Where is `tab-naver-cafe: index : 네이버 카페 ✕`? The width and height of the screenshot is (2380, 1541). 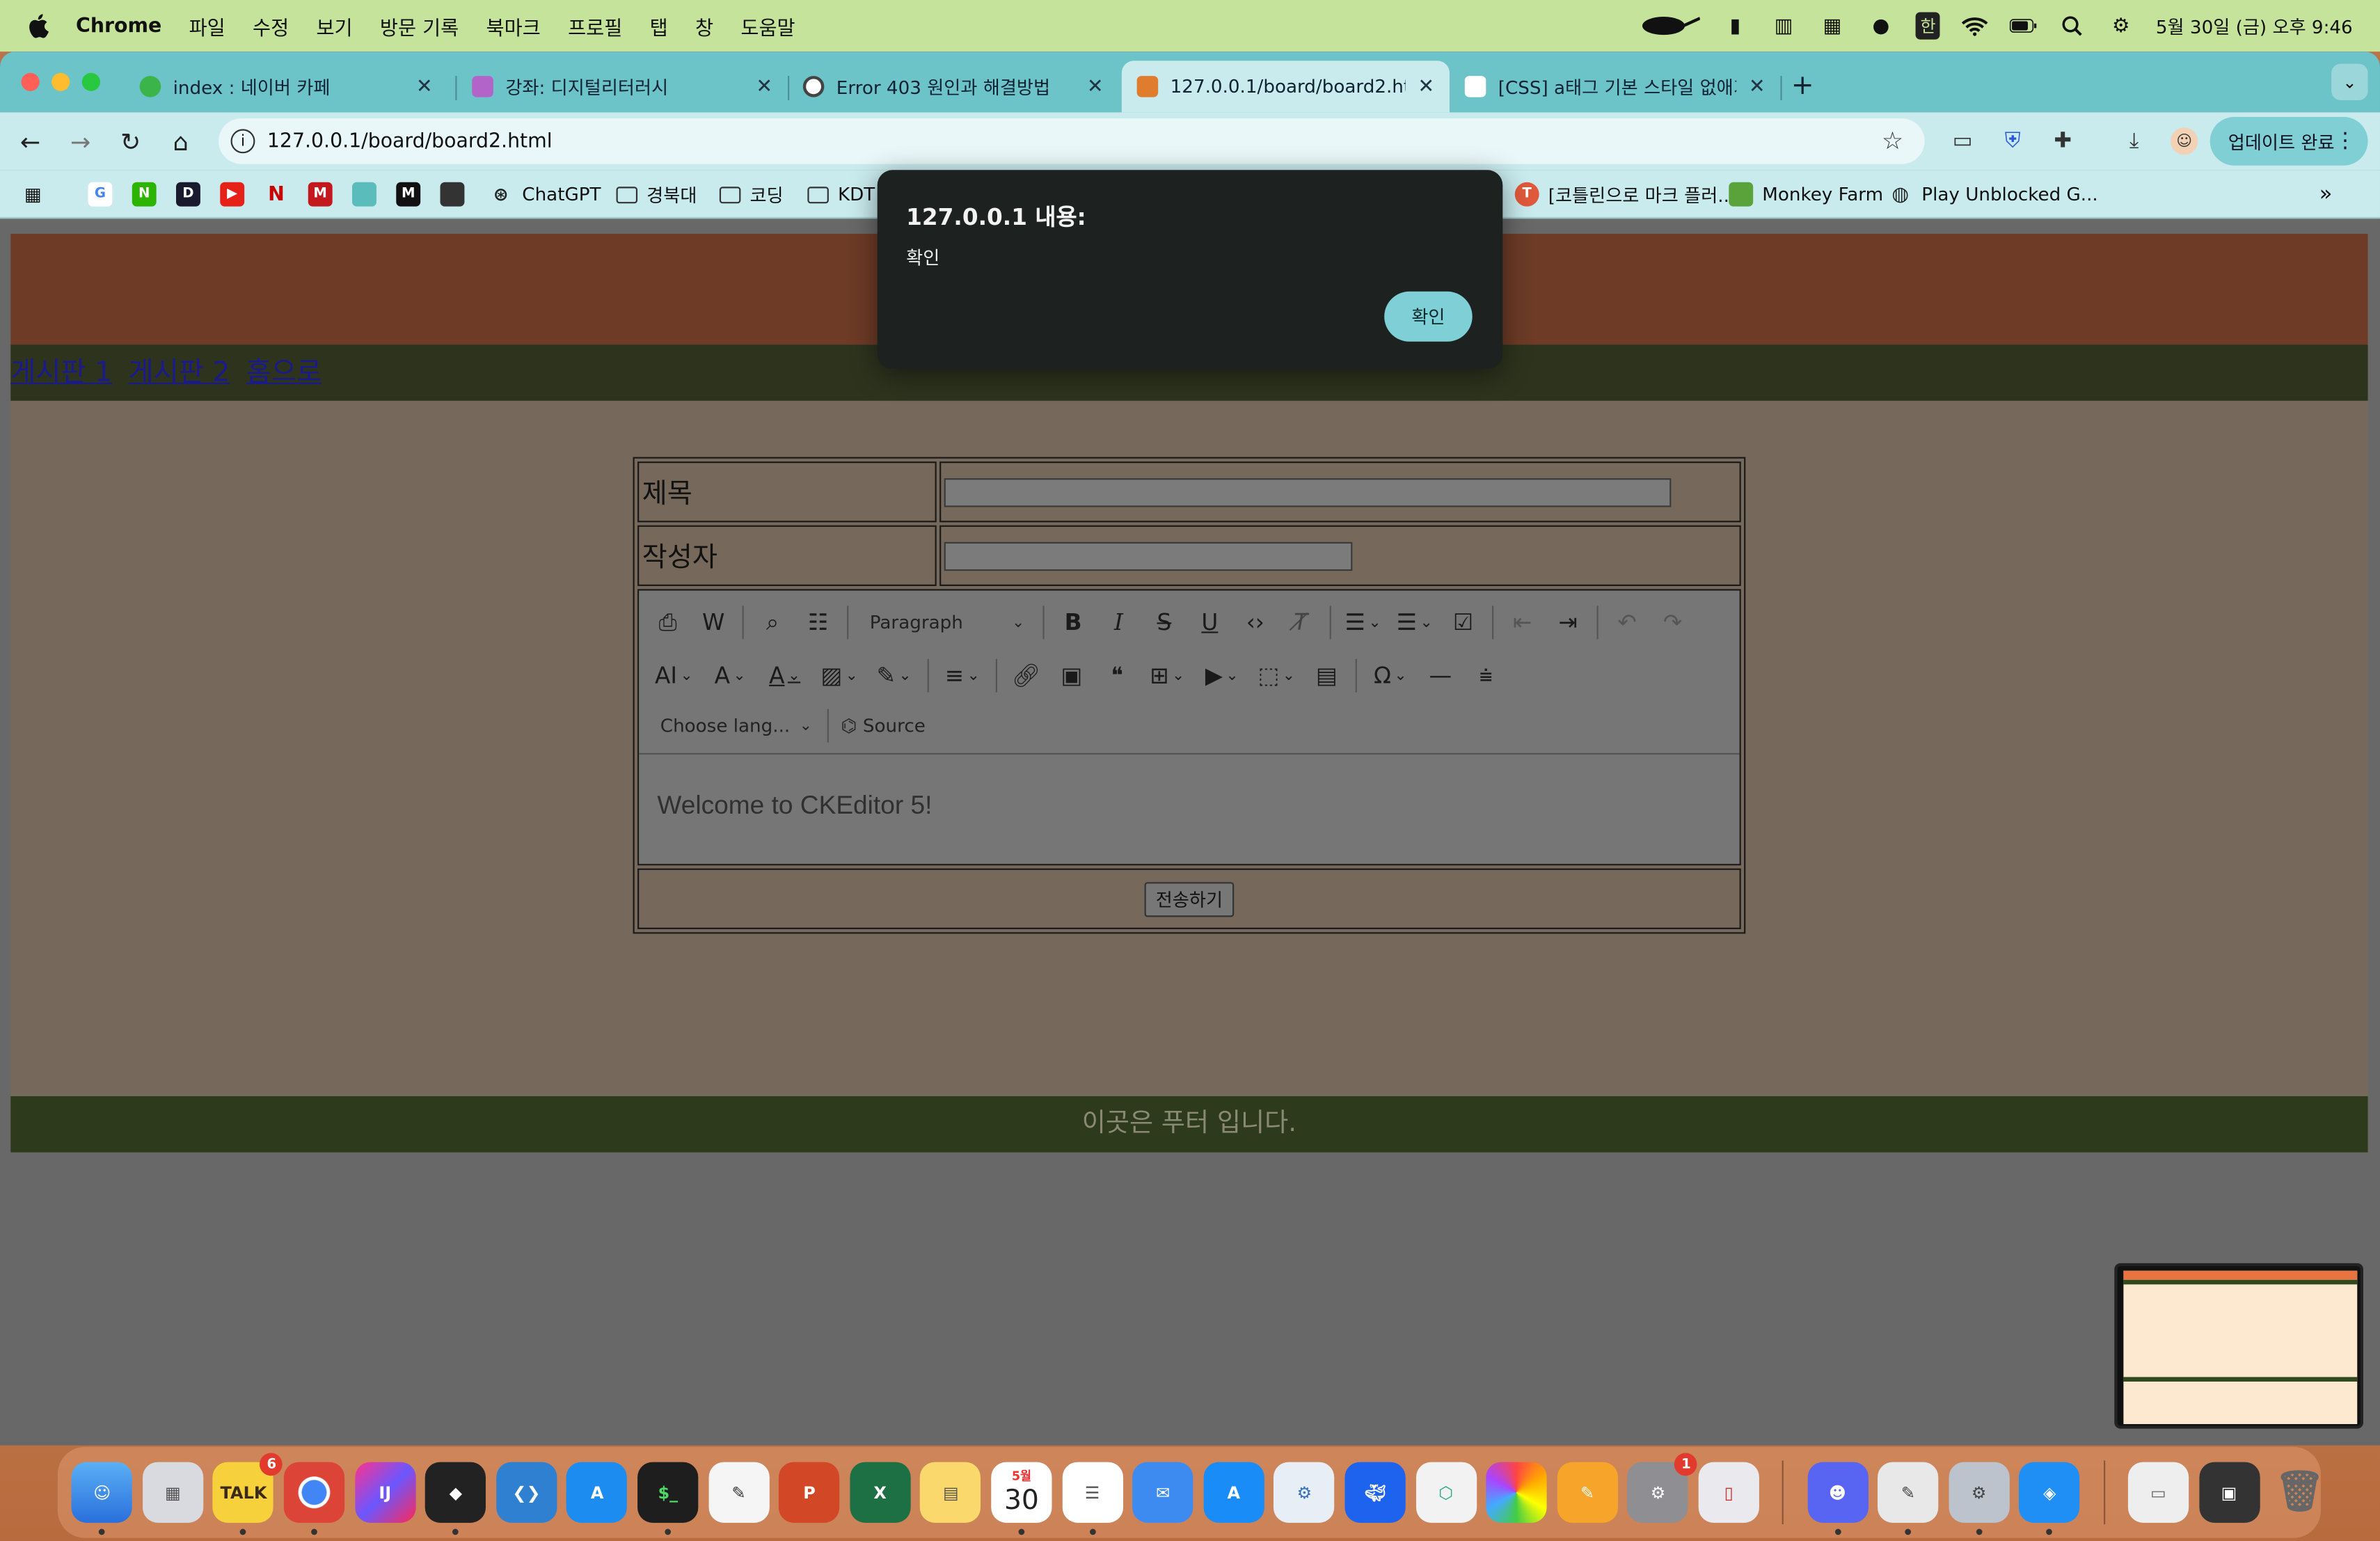
tab-naver-cafe: index : 네이버 카페 ✕ is located at coordinates (286, 86).